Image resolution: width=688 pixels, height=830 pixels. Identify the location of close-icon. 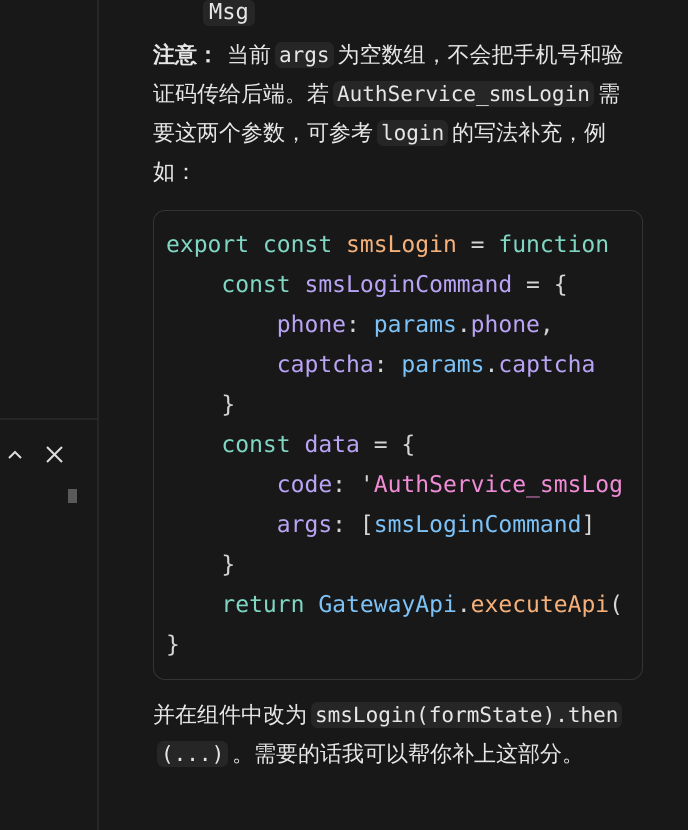
(54, 454).